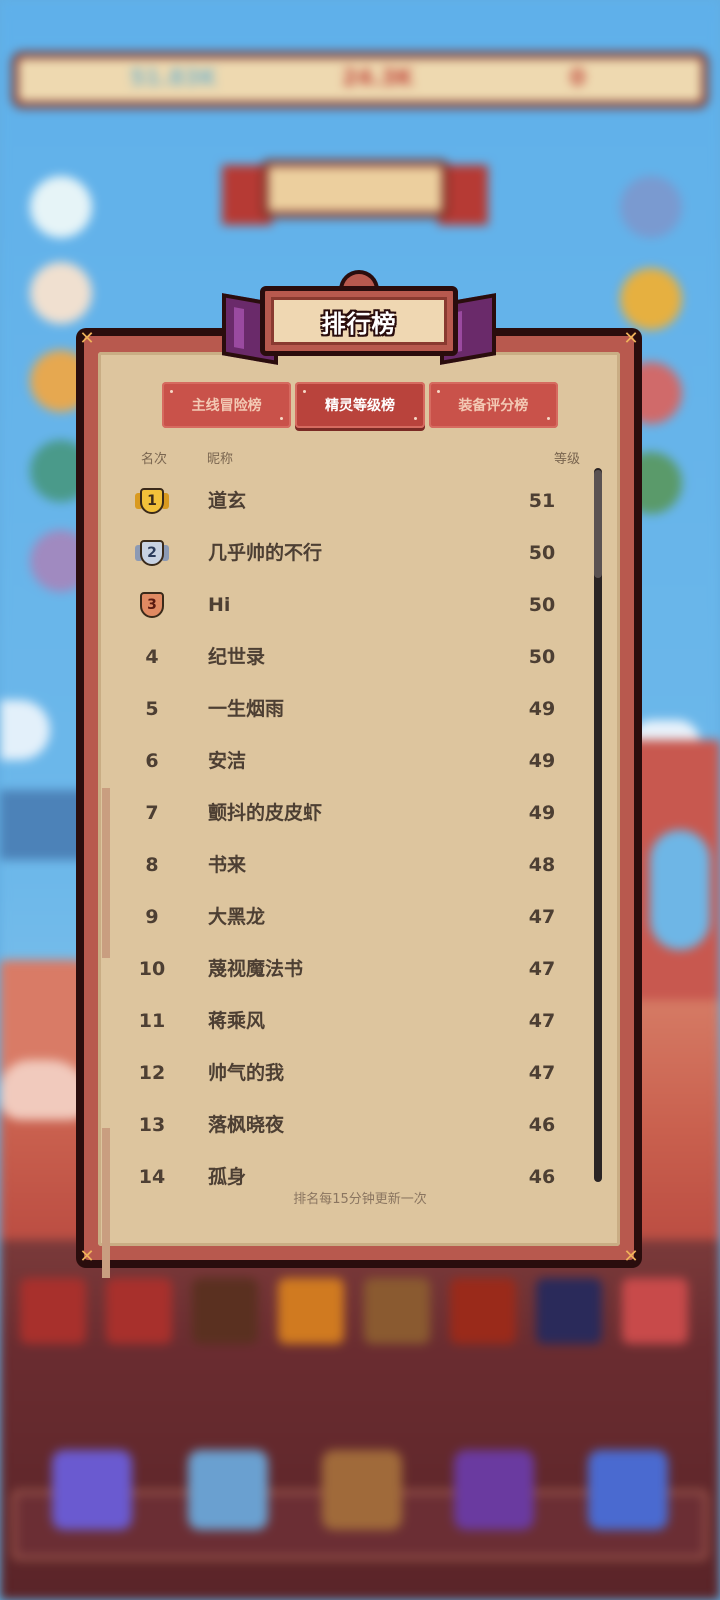 The width and height of the screenshot is (720, 1600). Describe the element at coordinates (567, 459) in the screenshot. I see `level-column-header: 等级` at that location.